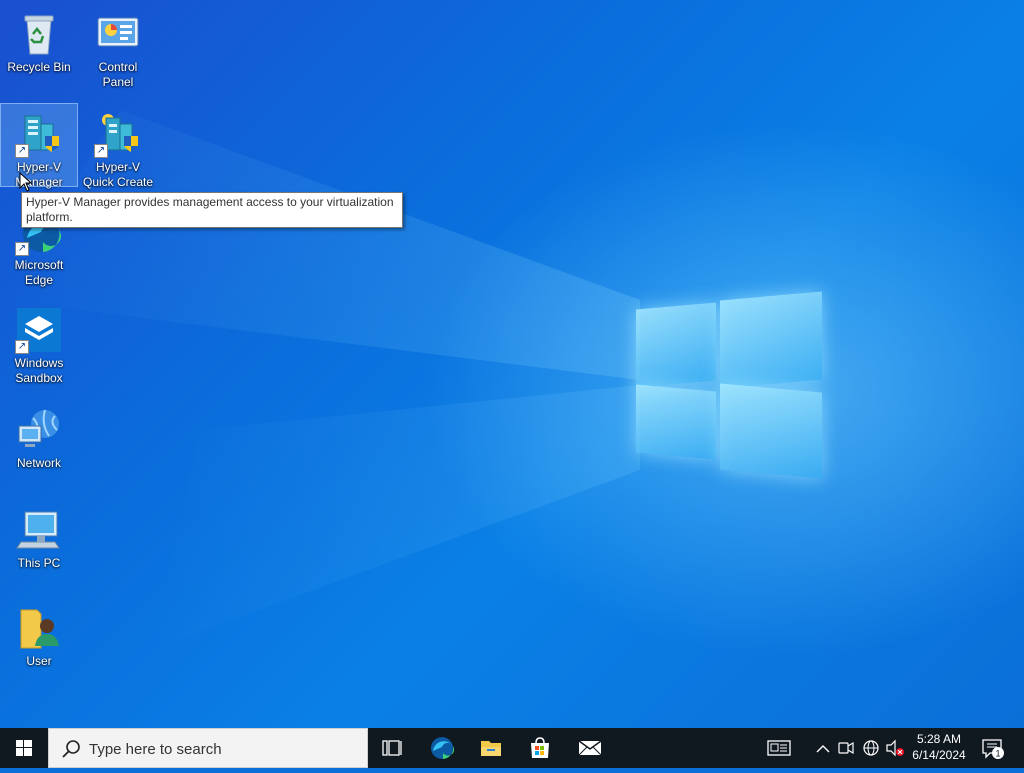  Describe the element at coordinates (71, 749) in the screenshot. I see `search-icon` at that location.